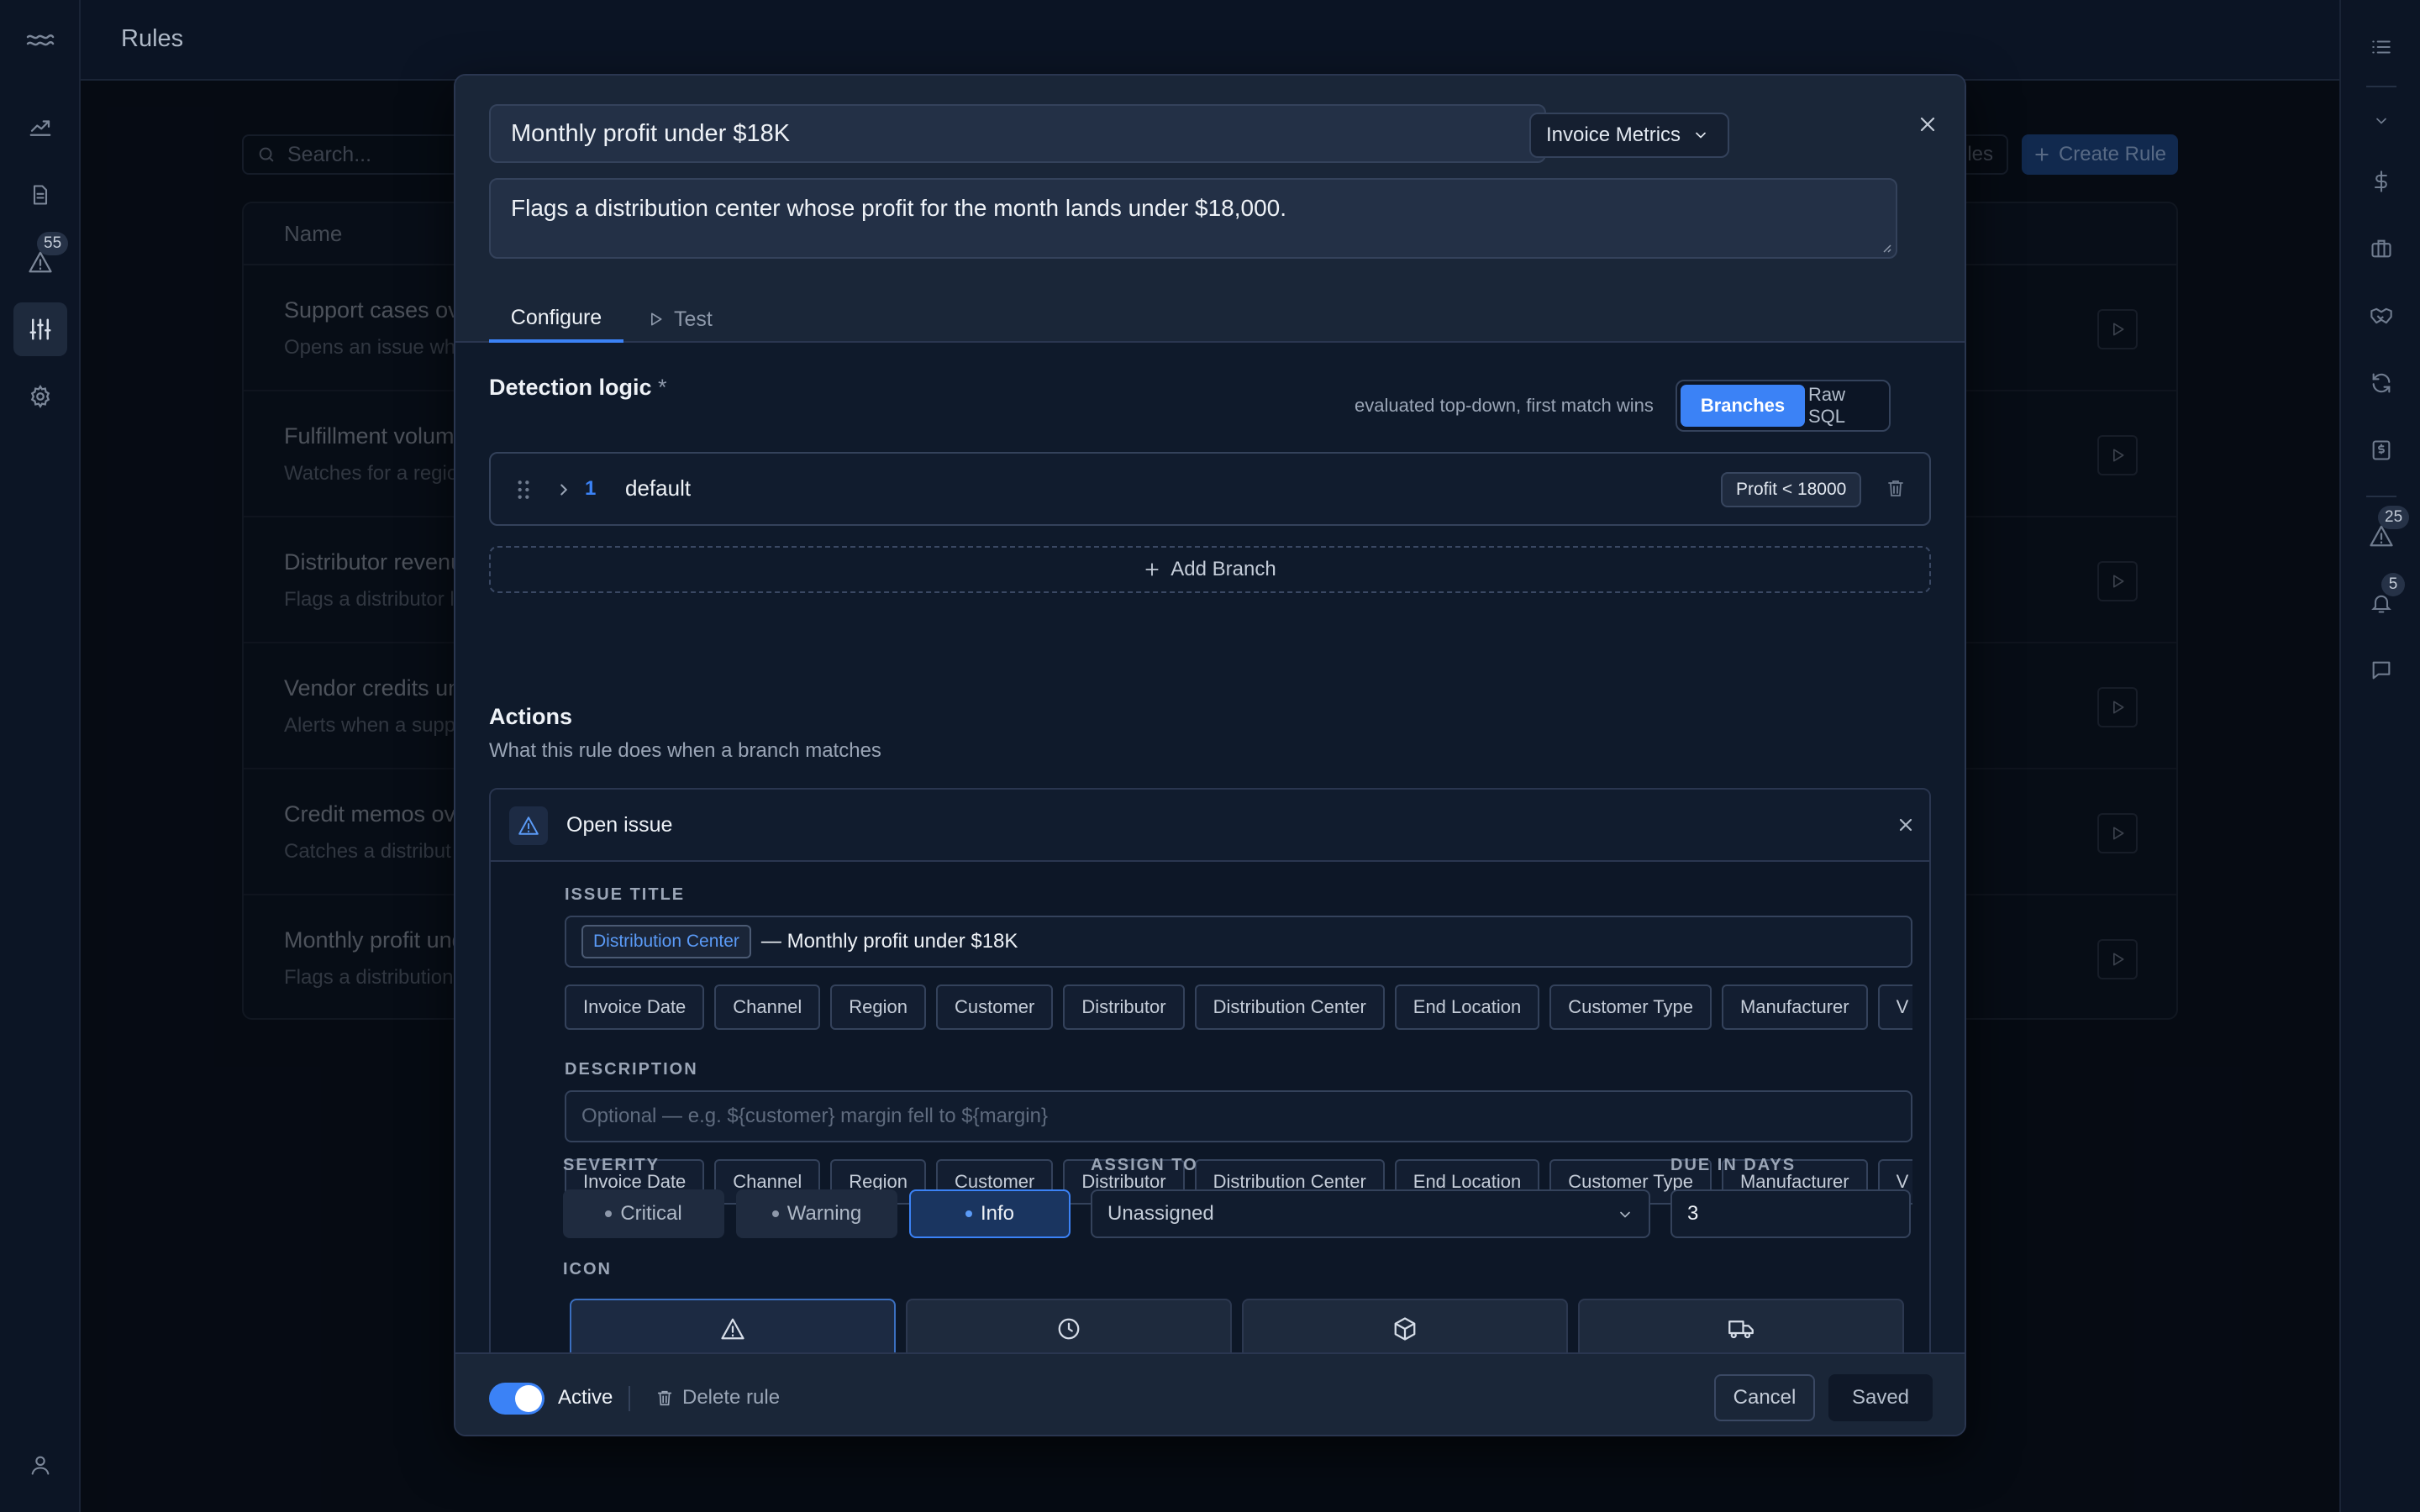  I want to click on drag-handle-icon, so click(523, 490).